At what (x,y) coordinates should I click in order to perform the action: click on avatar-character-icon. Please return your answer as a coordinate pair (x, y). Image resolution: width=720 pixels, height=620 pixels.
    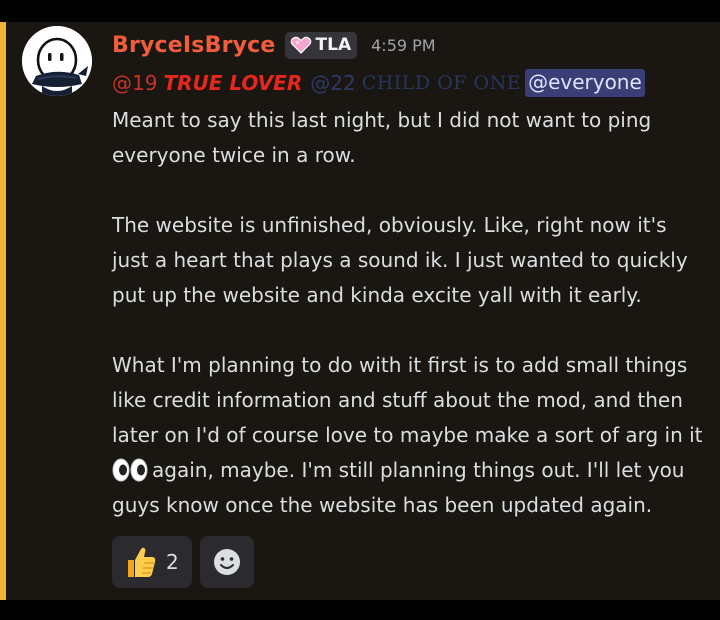
    Looking at the image, I should click on (57, 61).